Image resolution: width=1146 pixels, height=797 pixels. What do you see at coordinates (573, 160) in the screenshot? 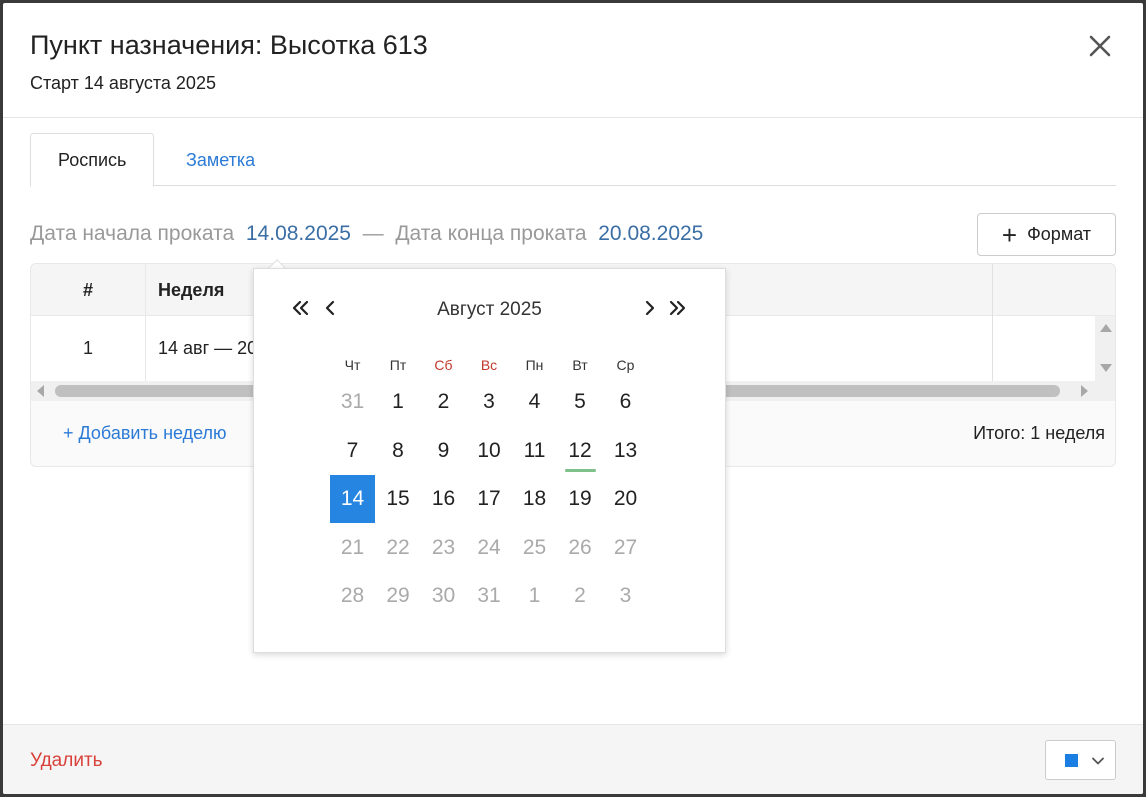
I see `tab-bar: Роспись Заметка` at bounding box center [573, 160].